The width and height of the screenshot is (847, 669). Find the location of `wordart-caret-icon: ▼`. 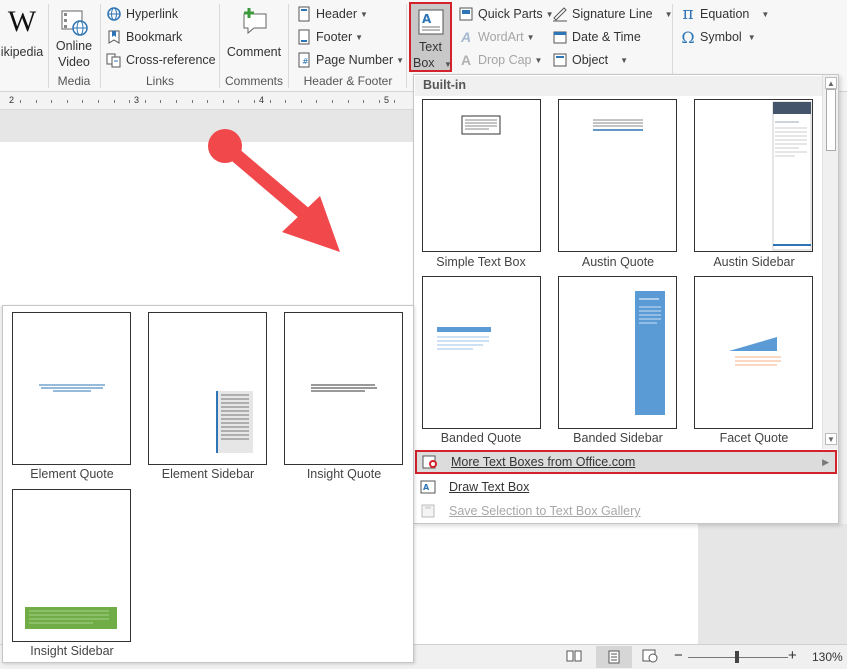

wordart-caret-icon: ▼ is located at coordinates (530, 37).